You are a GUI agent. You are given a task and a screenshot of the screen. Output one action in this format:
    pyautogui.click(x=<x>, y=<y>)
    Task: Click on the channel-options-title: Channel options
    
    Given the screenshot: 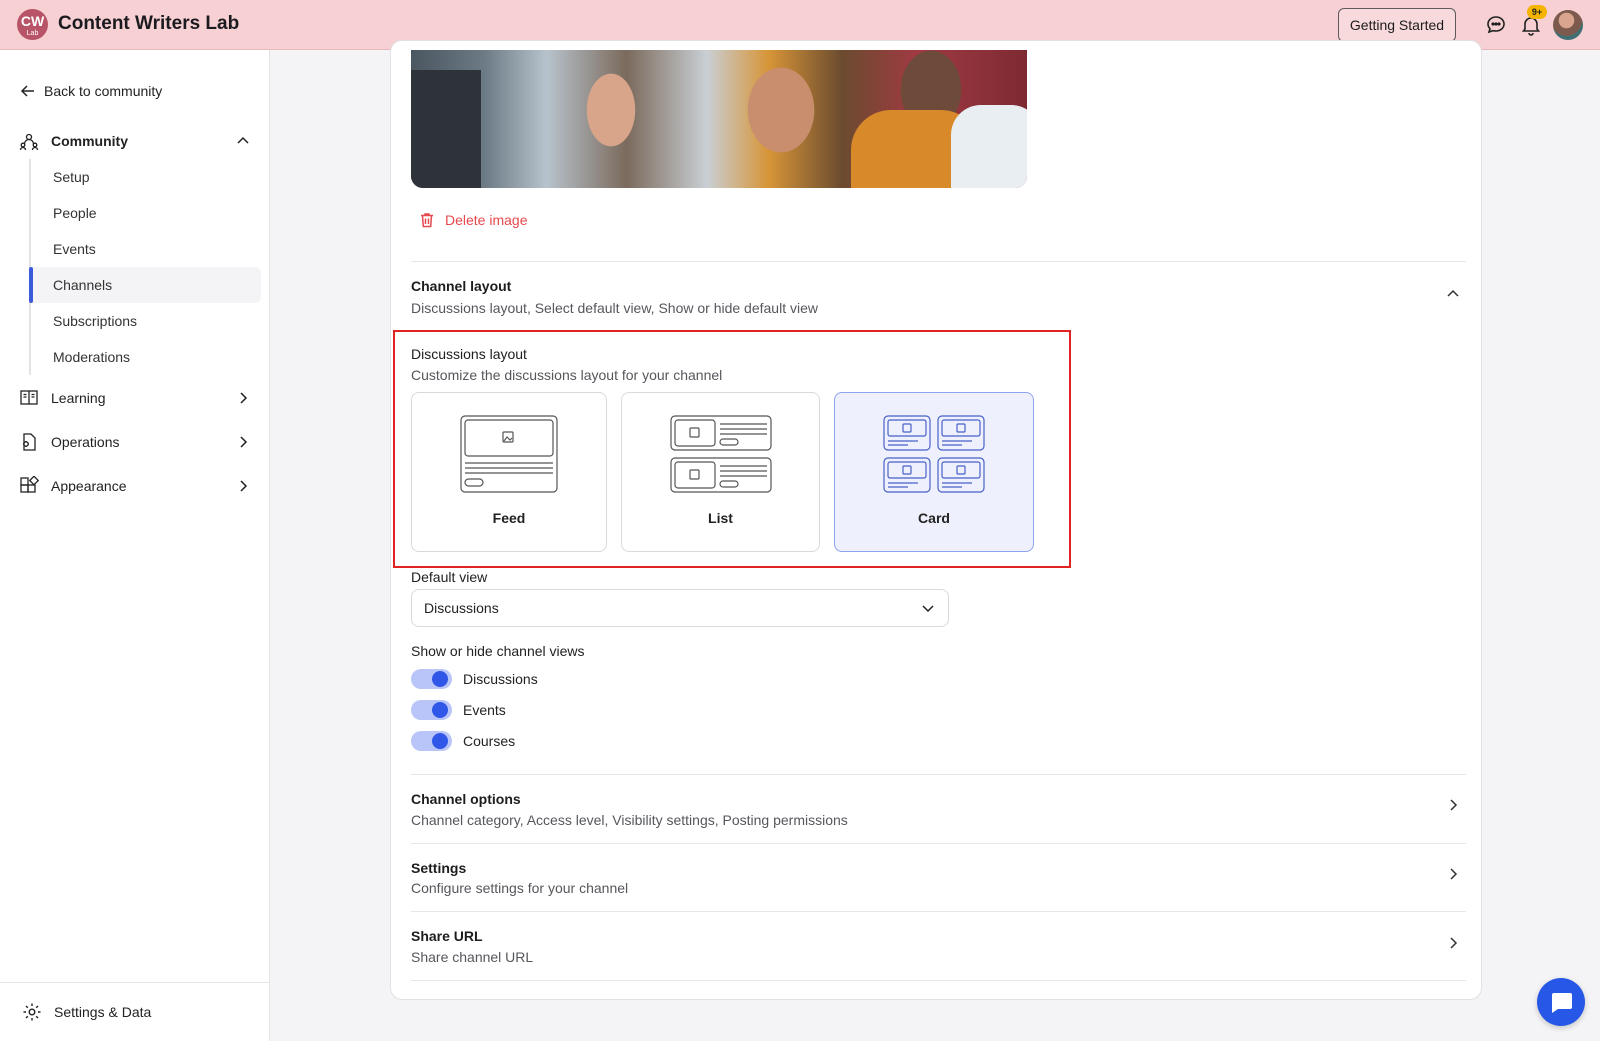 What is the action you would take?
    pyautogui.click(x=466, y=799)
    